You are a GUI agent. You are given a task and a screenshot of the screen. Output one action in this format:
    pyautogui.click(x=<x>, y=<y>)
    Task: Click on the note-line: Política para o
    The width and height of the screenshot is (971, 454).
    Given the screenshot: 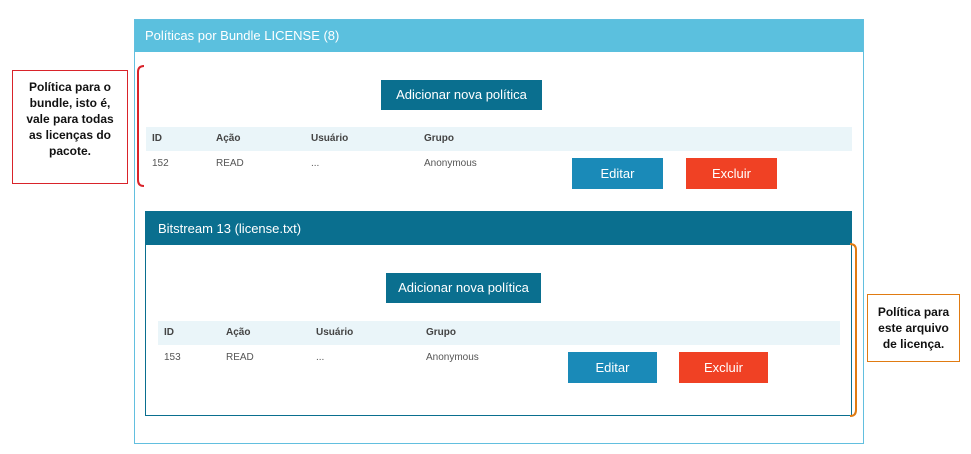 What is the action you would take?
    pyautogui.click(x=70, y=87)
    